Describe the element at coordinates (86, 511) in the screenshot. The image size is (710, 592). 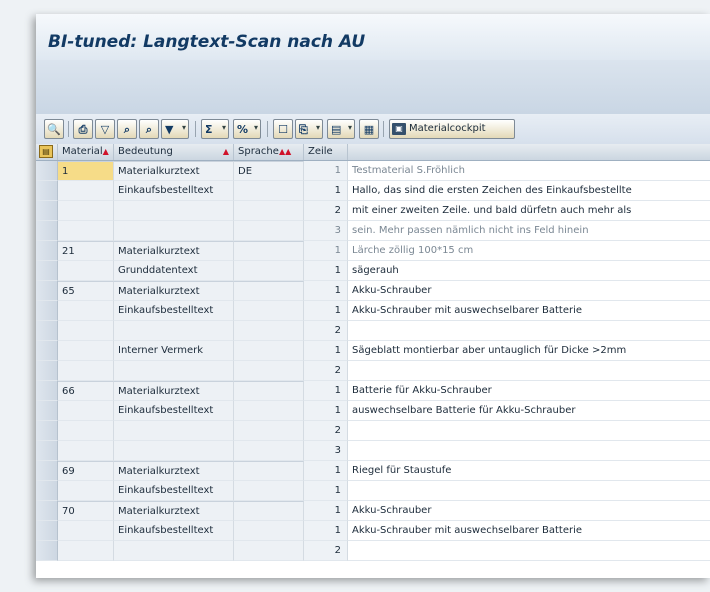
I see `cell-material: 70` at that location.